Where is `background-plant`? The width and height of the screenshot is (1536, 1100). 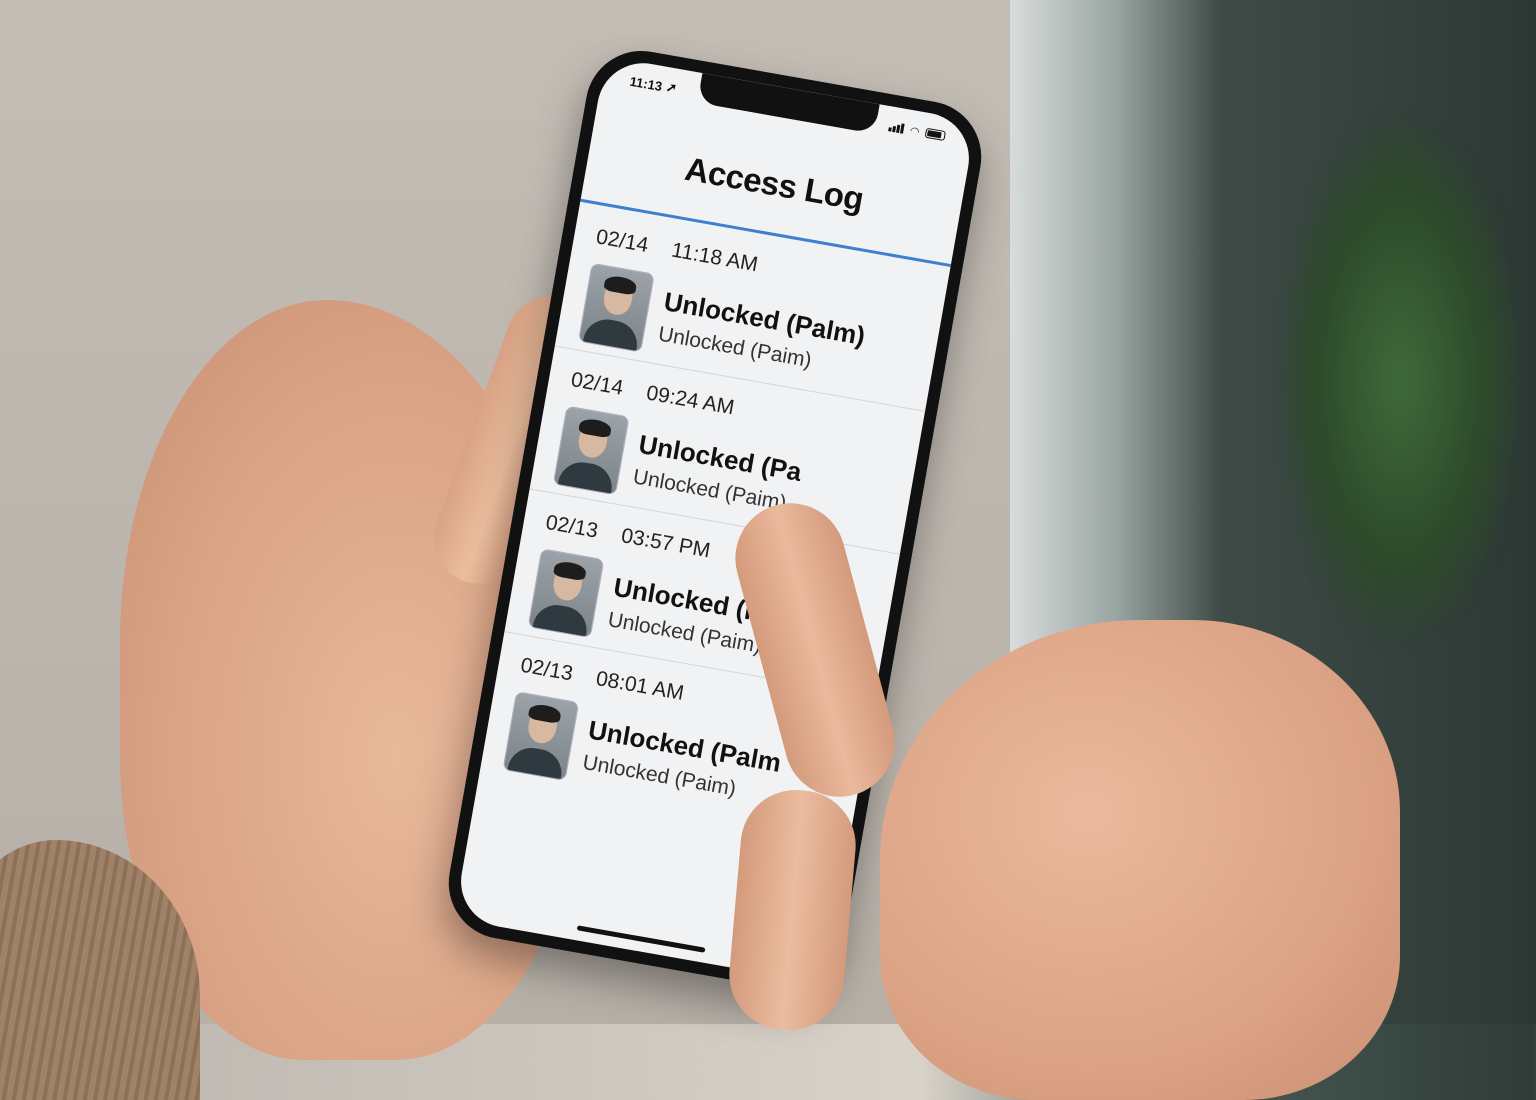 background-plant is located at coordinates (1400, 380).